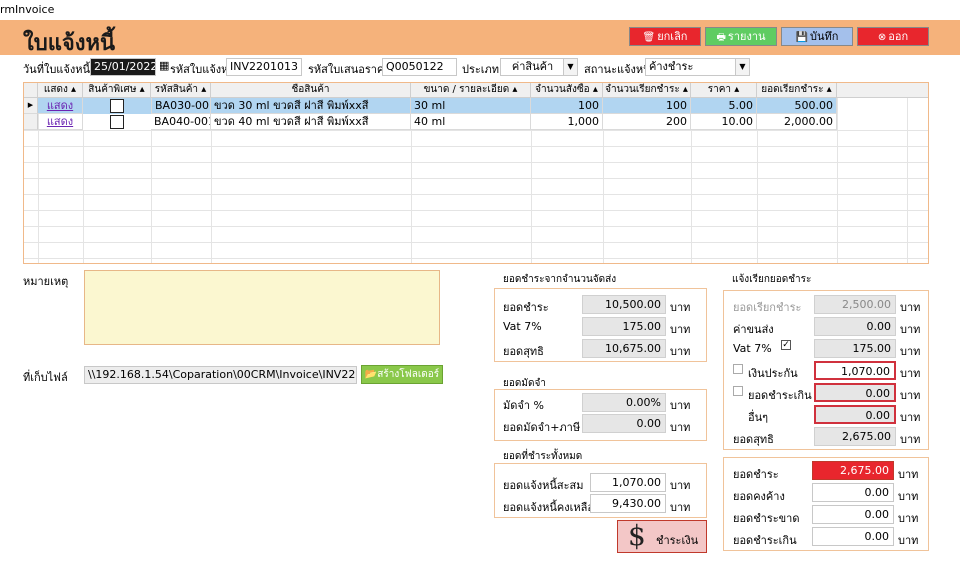 This screenshot has width=960, height=571. Describe the element at coordinates (665, 36) in the screenshot. I see `cancel-button: 🗑 ยกเลิก` at that location.